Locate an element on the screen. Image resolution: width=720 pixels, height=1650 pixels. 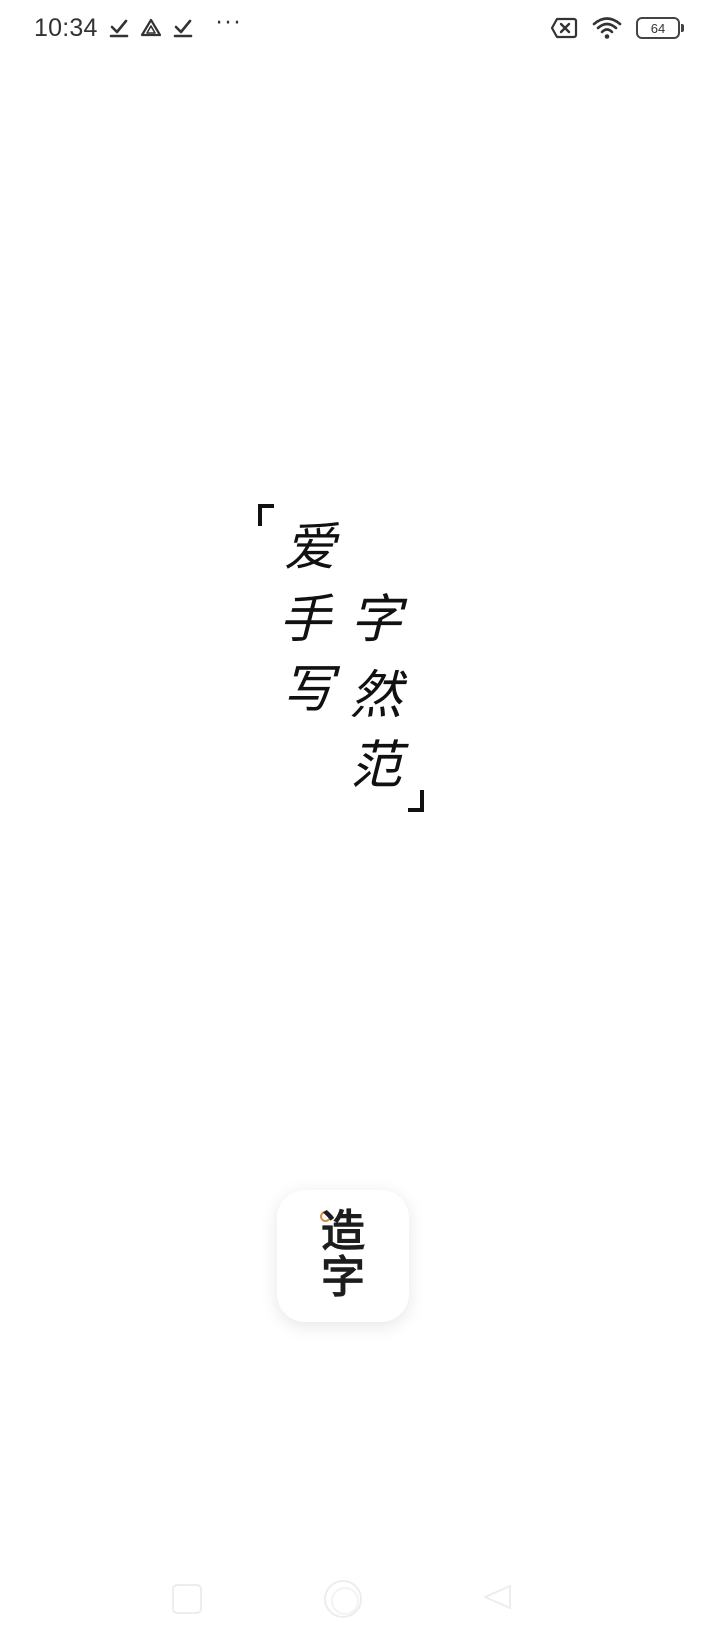
back-button is located at coordinates (497, 1597).